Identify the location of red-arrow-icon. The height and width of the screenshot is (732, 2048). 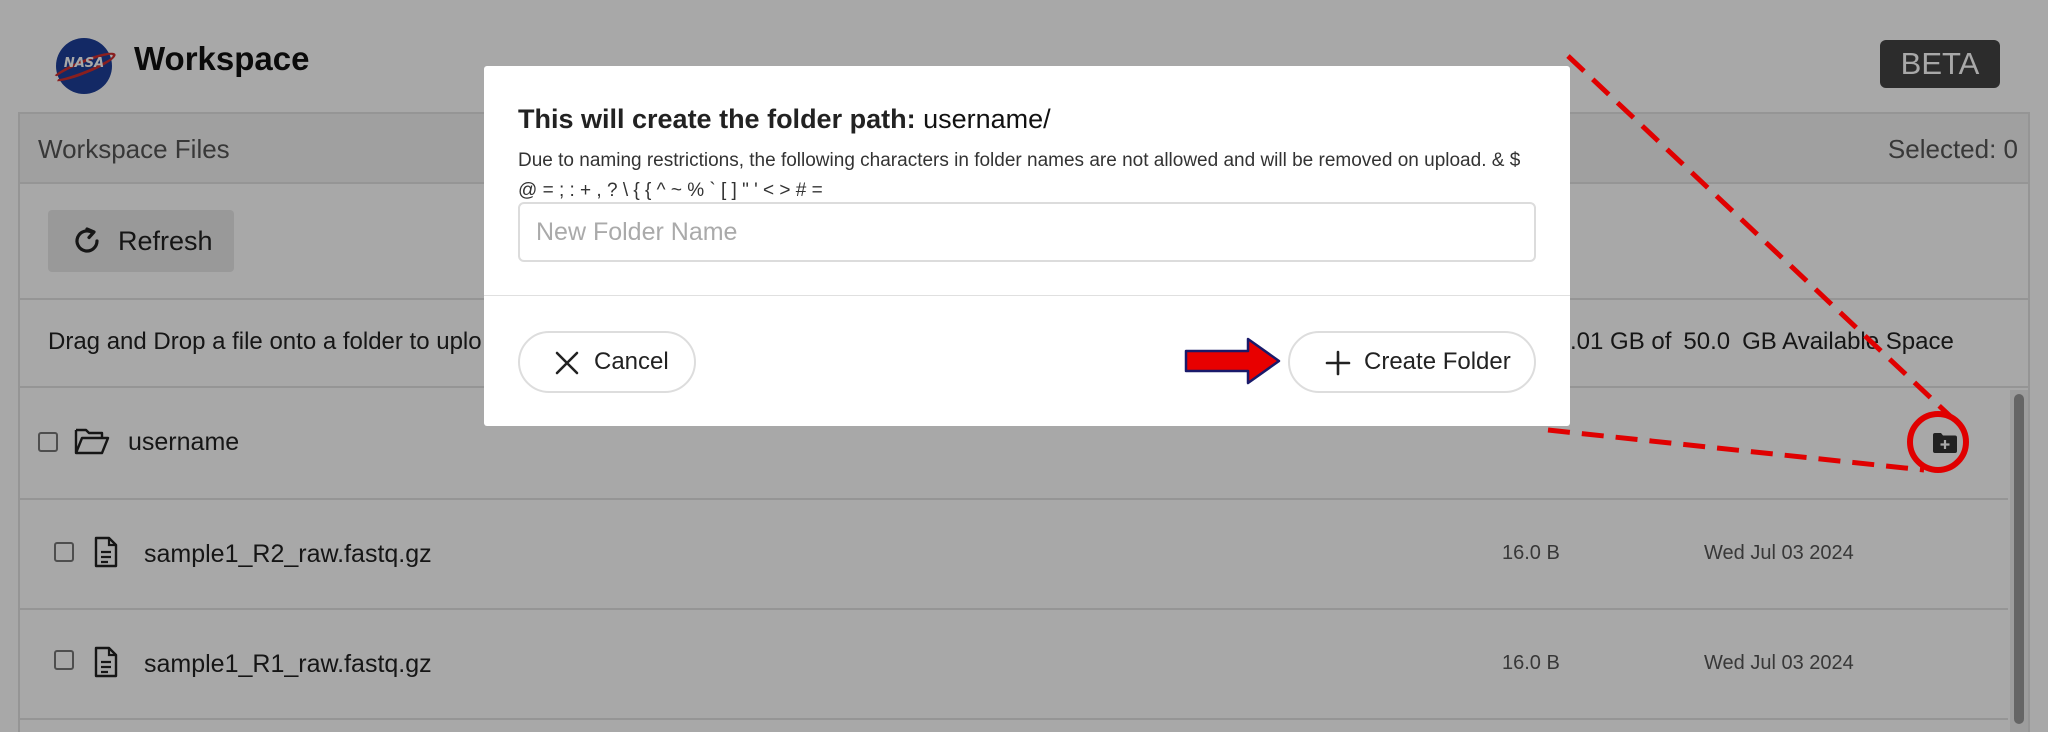
(1232, 361).